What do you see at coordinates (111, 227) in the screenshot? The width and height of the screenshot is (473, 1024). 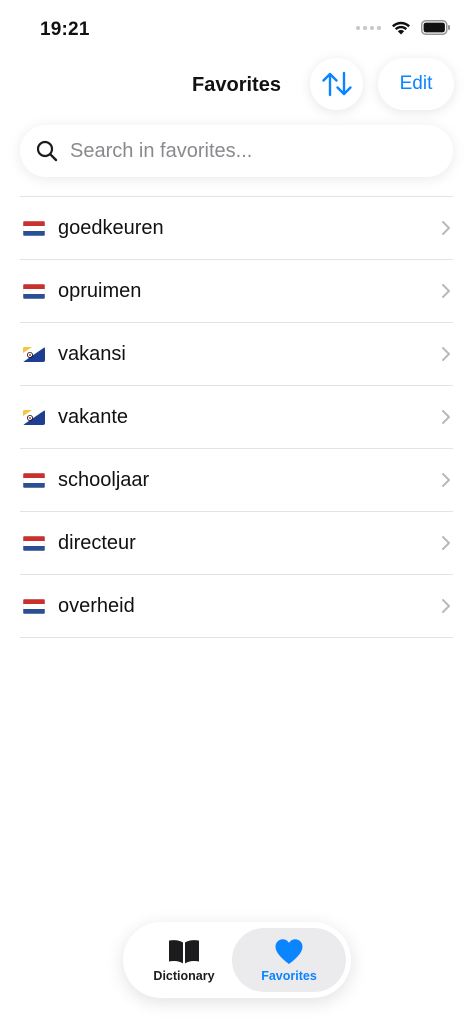 I see `list-item-label: goedkeuren` at bounding box center [111, 227].